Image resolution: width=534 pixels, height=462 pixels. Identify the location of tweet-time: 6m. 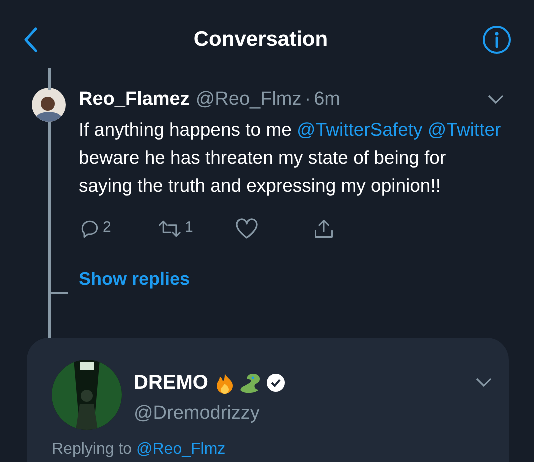
(327, 100).